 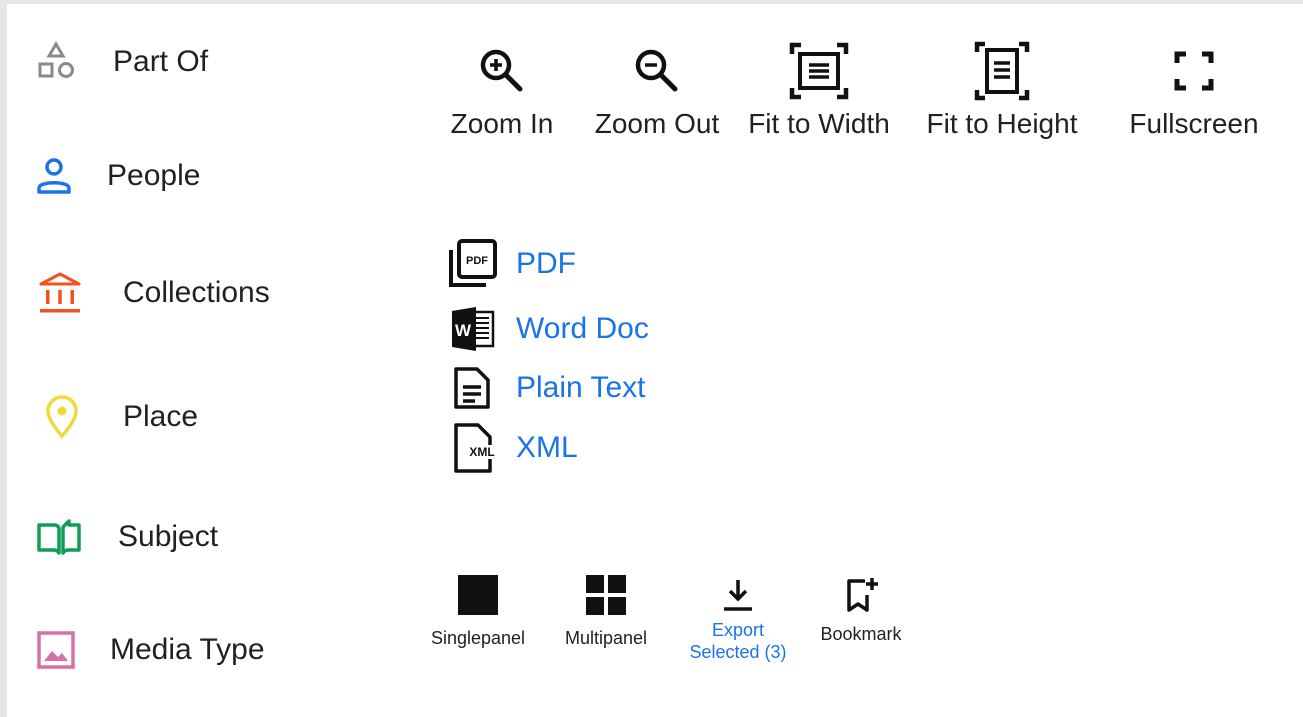 What do you see at coordinates (3, 358) in the screenshot?
I see `window-left-border` at bounding box center [3, 358].